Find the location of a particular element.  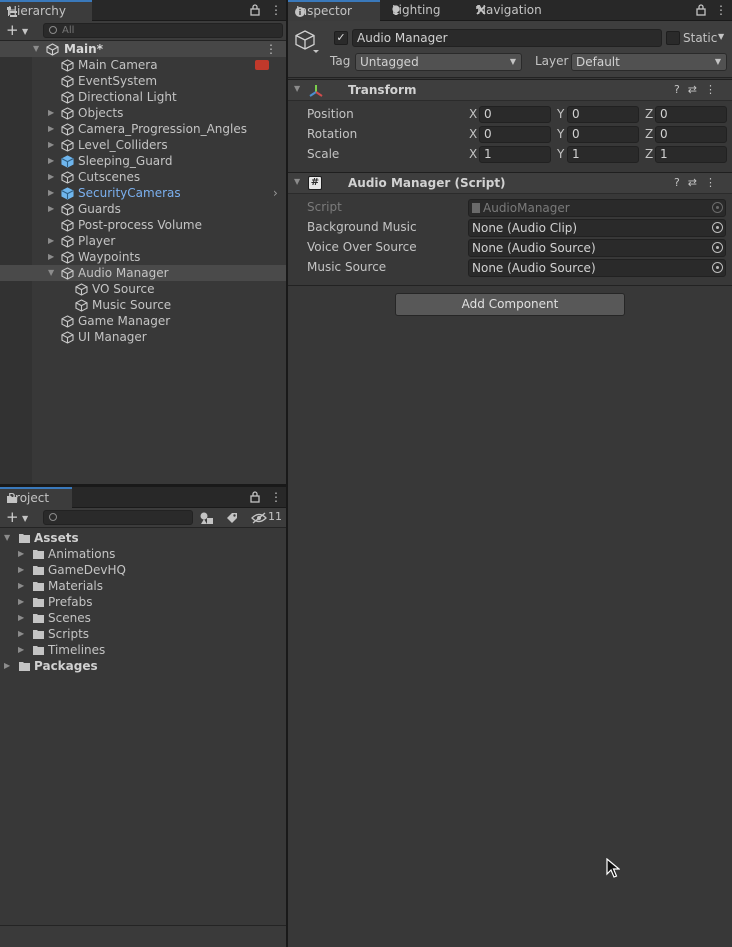

hierarchy-item: Music Source is located at coordinates (143, 305).